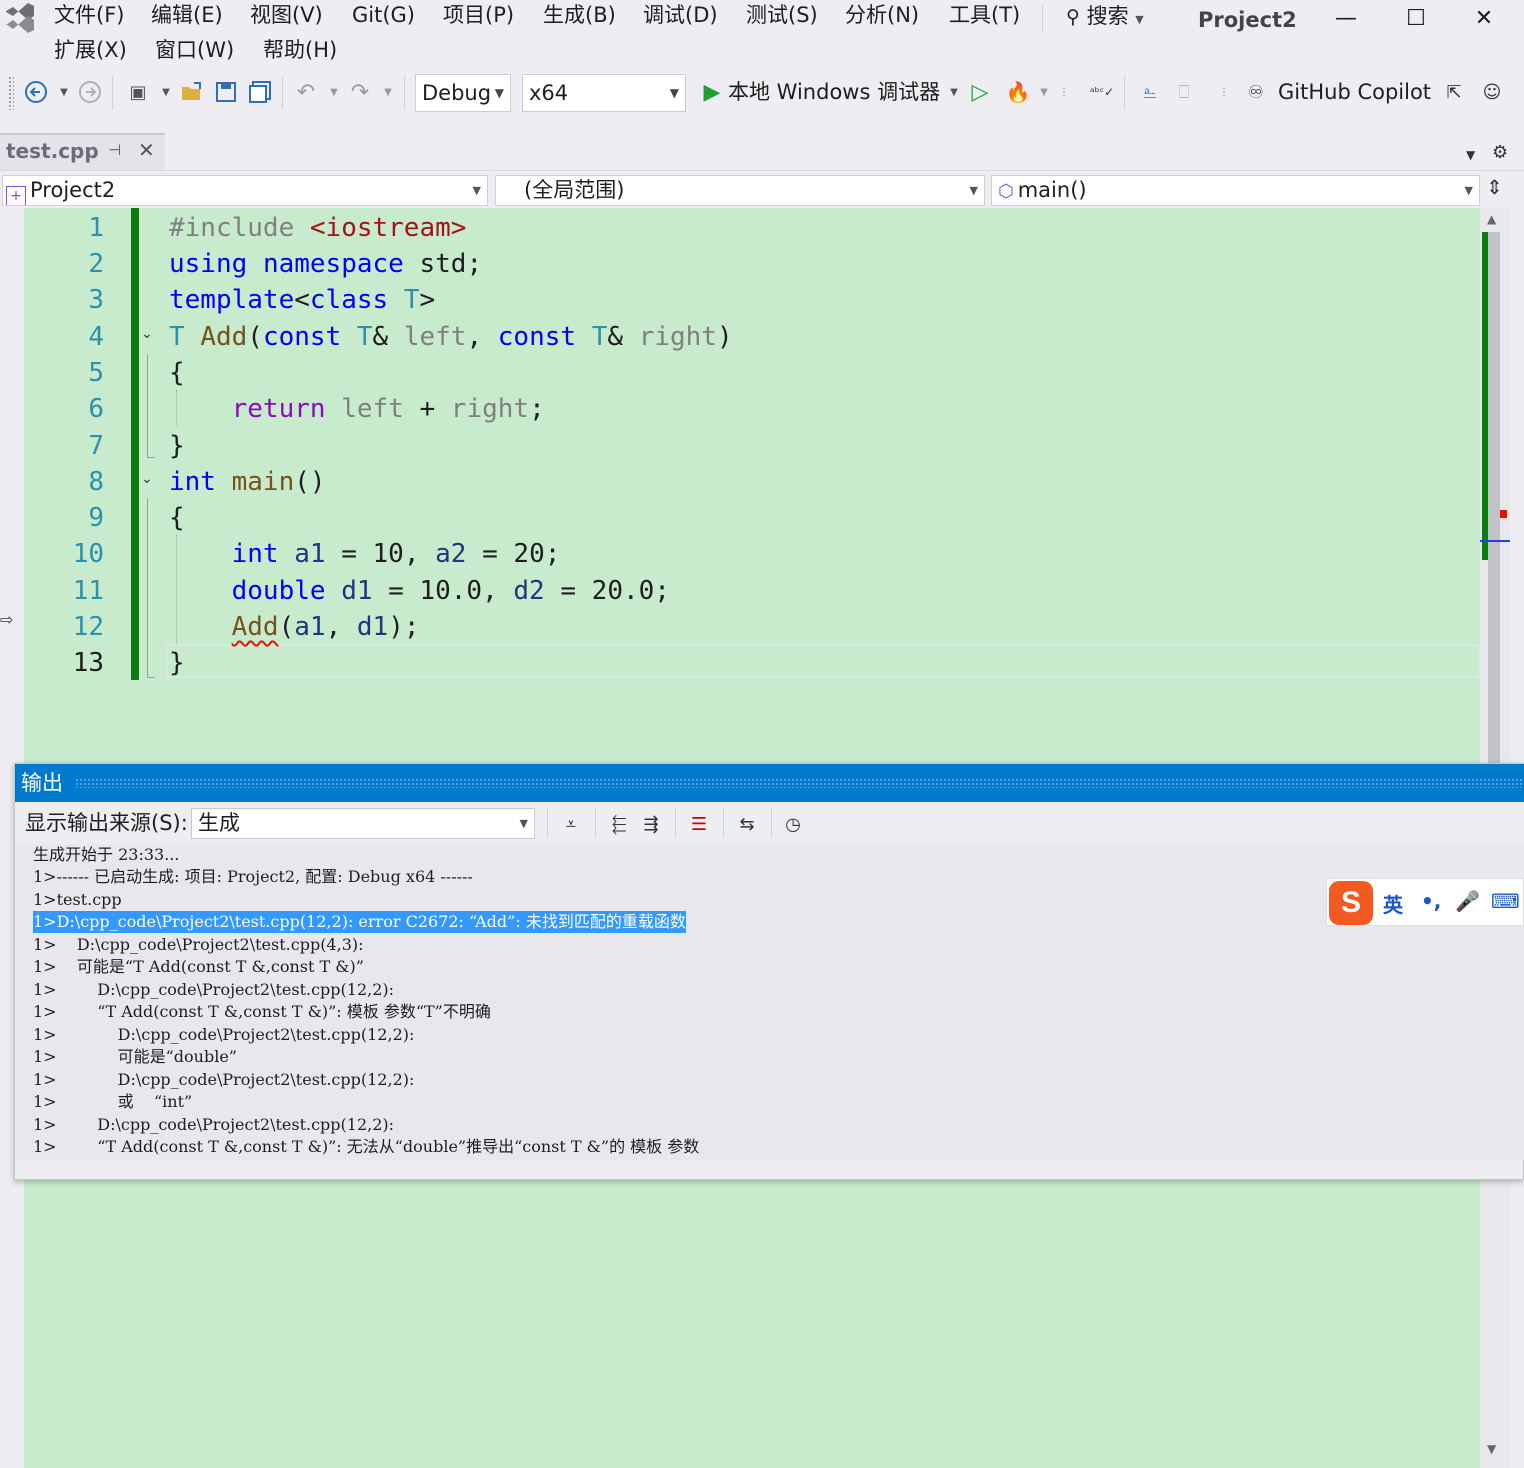 The image size is (1524, 1468). Describe the element at coordinates (1494, 499) in the screenshot. I see `scrollbar-thumb` at that location.